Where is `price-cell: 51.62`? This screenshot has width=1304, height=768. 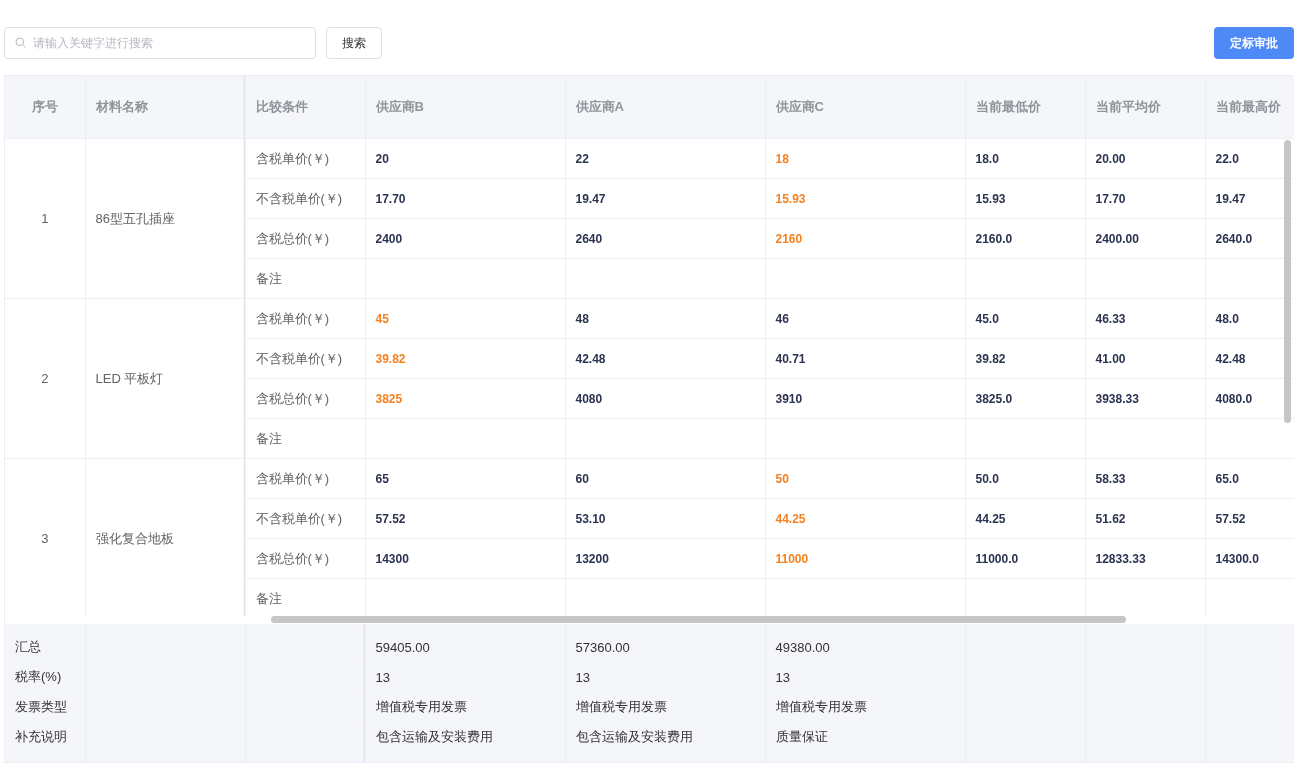
price-cell: 51.62 is located at coordinates (1145, 518).